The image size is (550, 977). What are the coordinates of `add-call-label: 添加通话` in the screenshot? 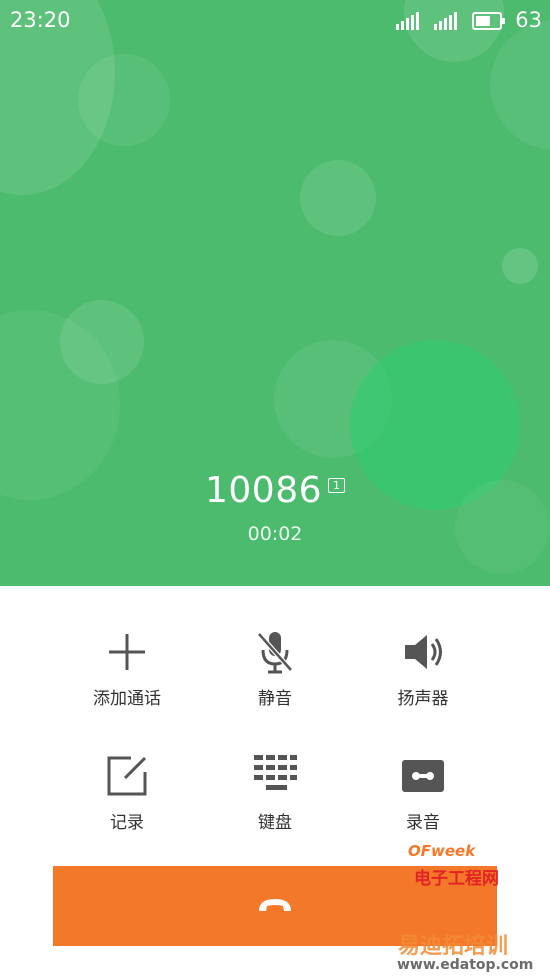 It's located at (127, 699).